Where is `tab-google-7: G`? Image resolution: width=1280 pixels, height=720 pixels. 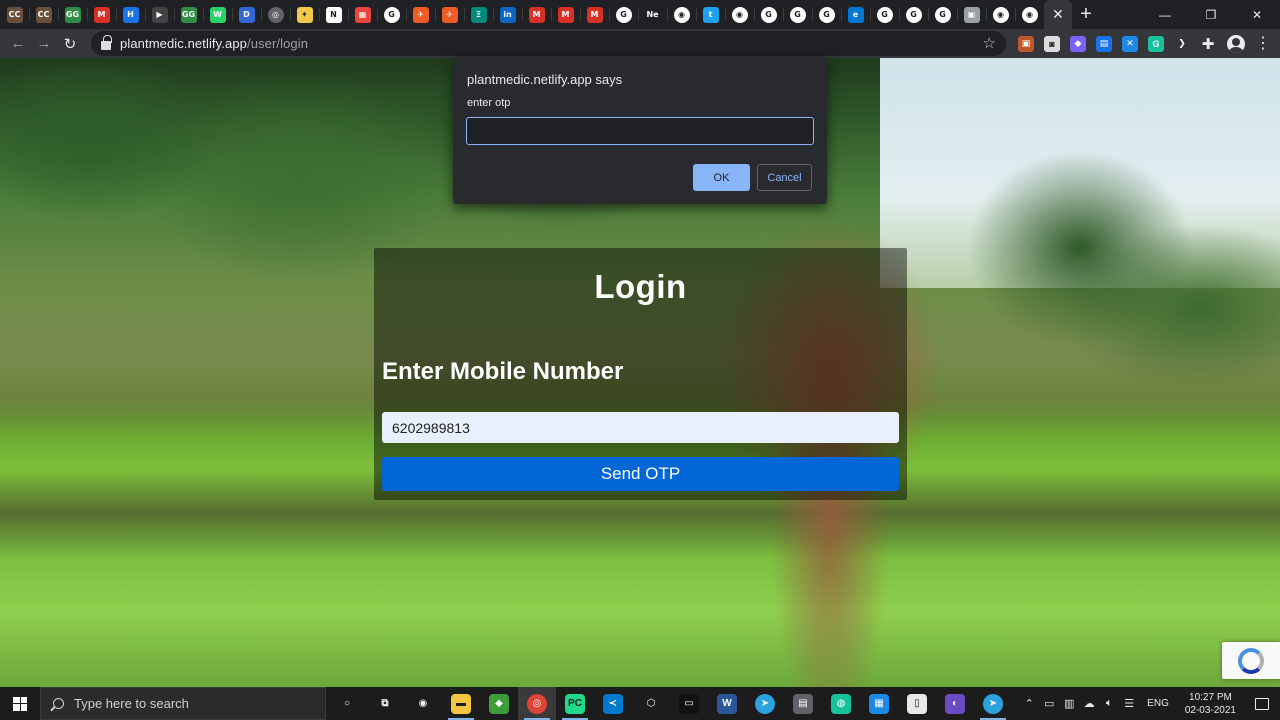
tab-google-7: G is located at coordinates (913, 14).